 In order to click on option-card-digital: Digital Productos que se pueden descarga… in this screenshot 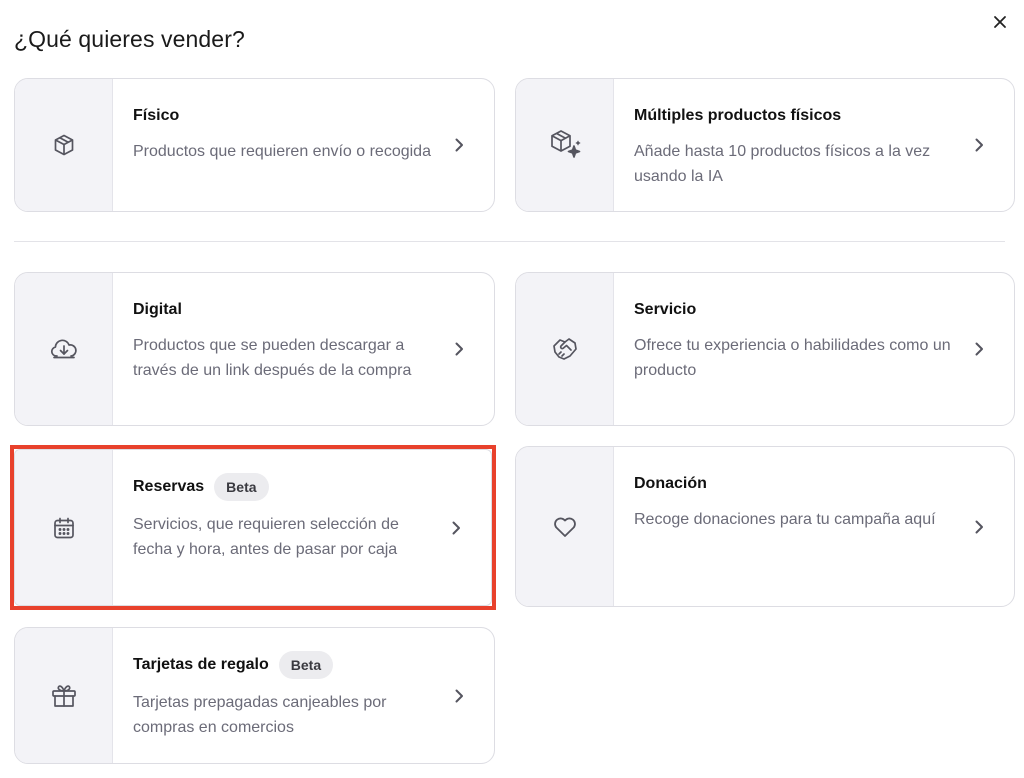, I will do `click(254, 349)`.